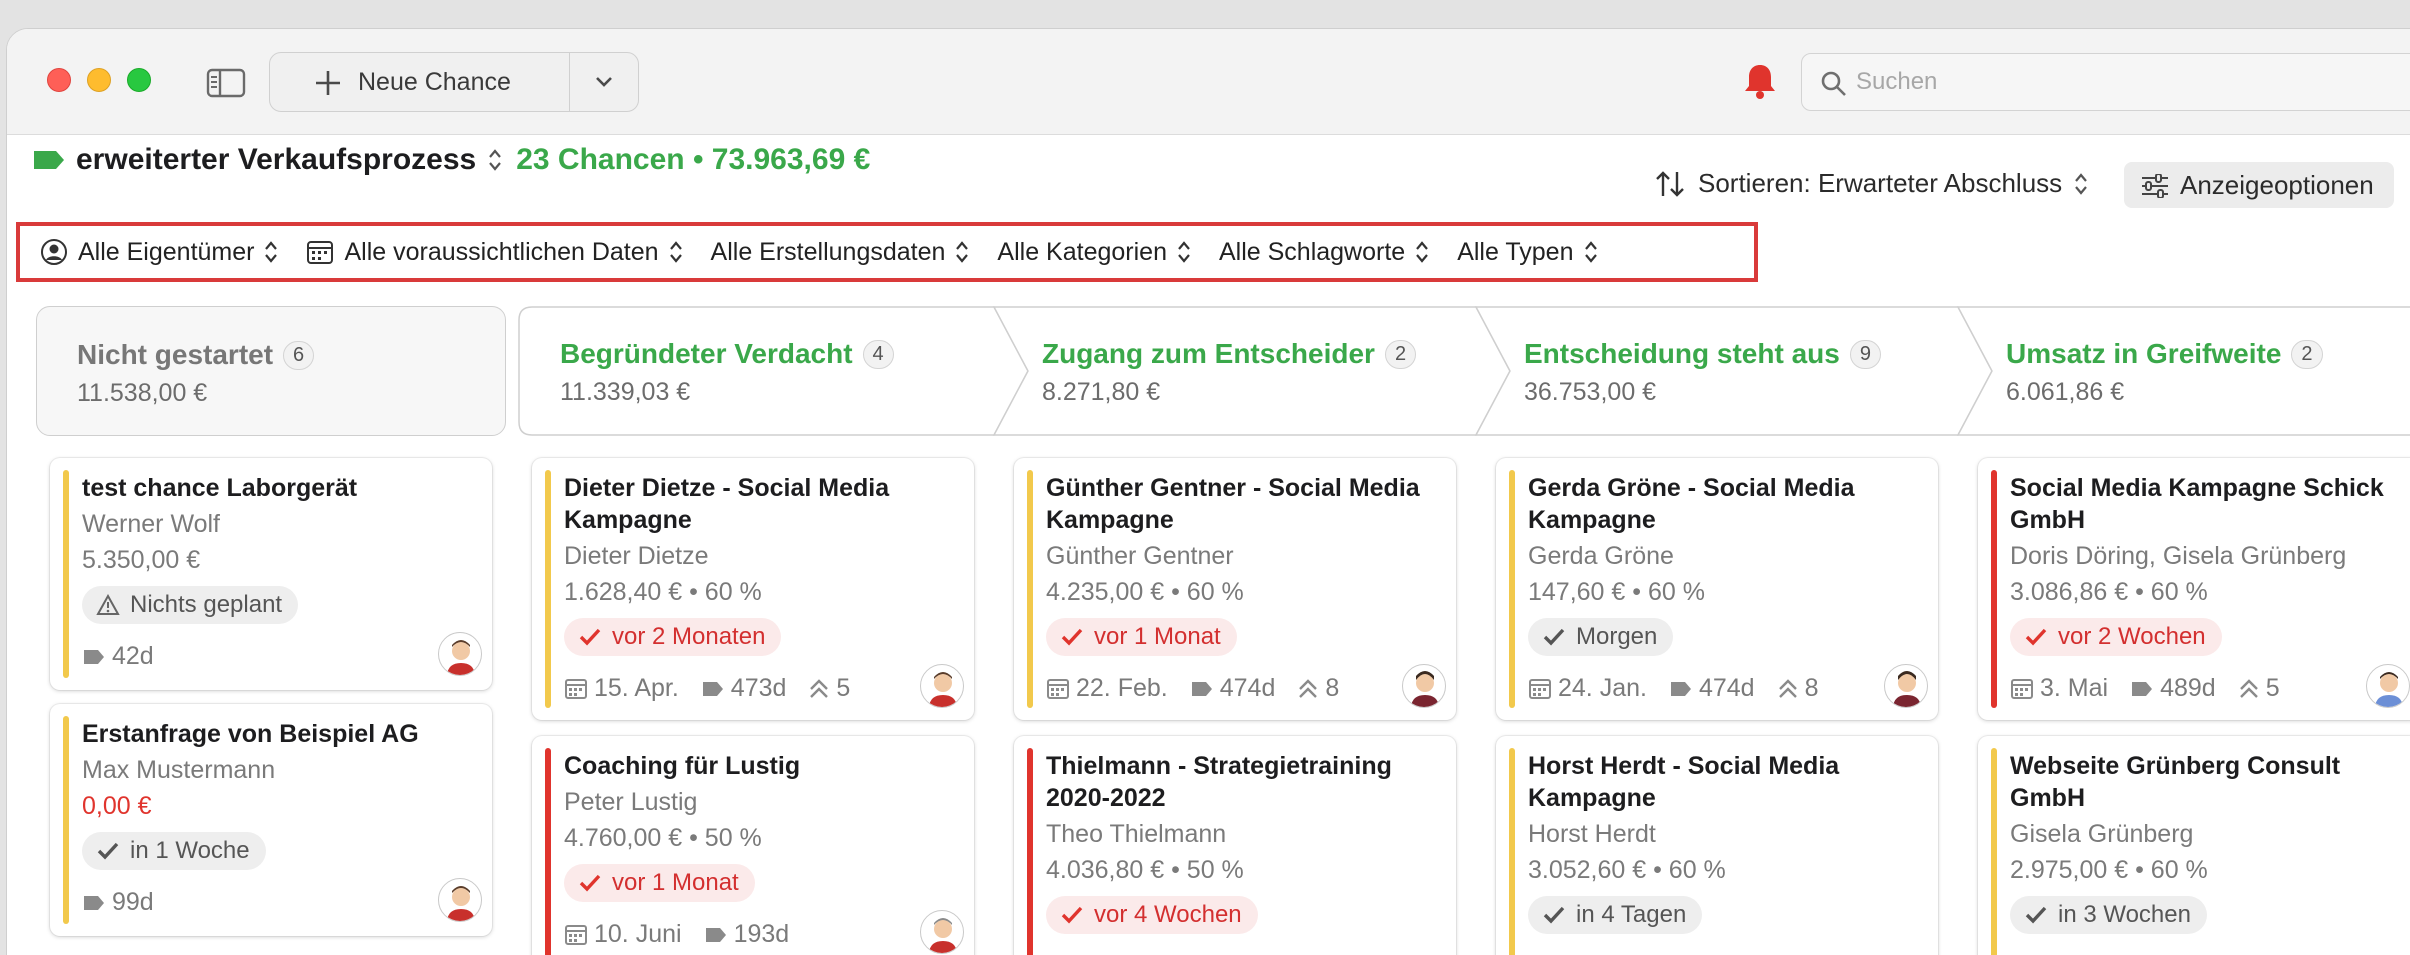 The height and width of the screenshot is (955, 2410). What do you see at coordinates (129, 656) in the screenshot?
I see `card-meta: 42d` at bounding box center [129, 656].